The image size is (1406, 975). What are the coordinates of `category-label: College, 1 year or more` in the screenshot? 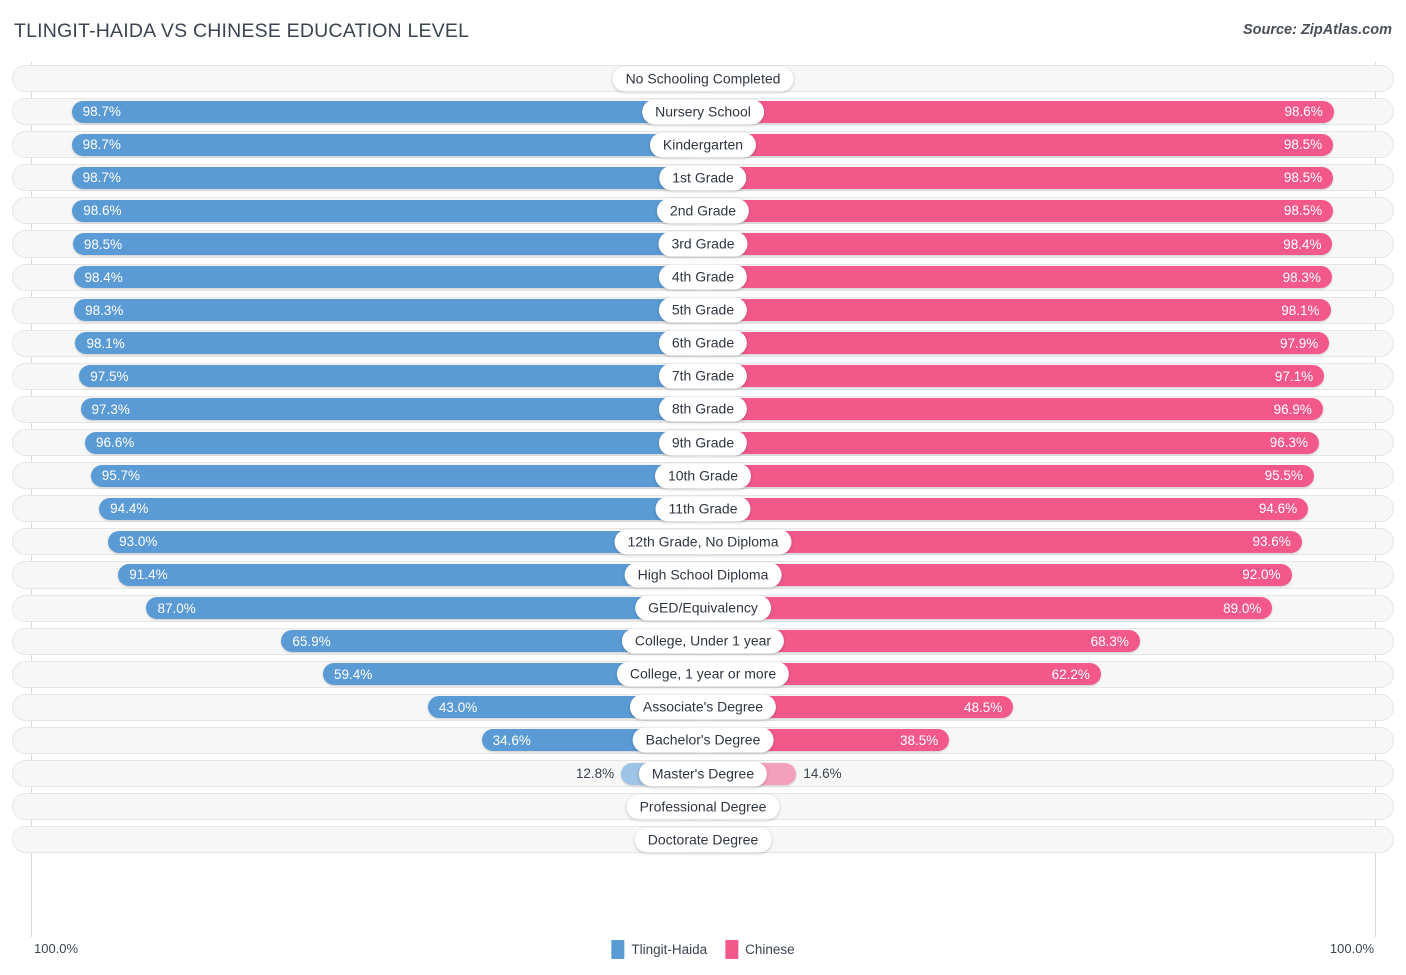 It's located at (703, 674).